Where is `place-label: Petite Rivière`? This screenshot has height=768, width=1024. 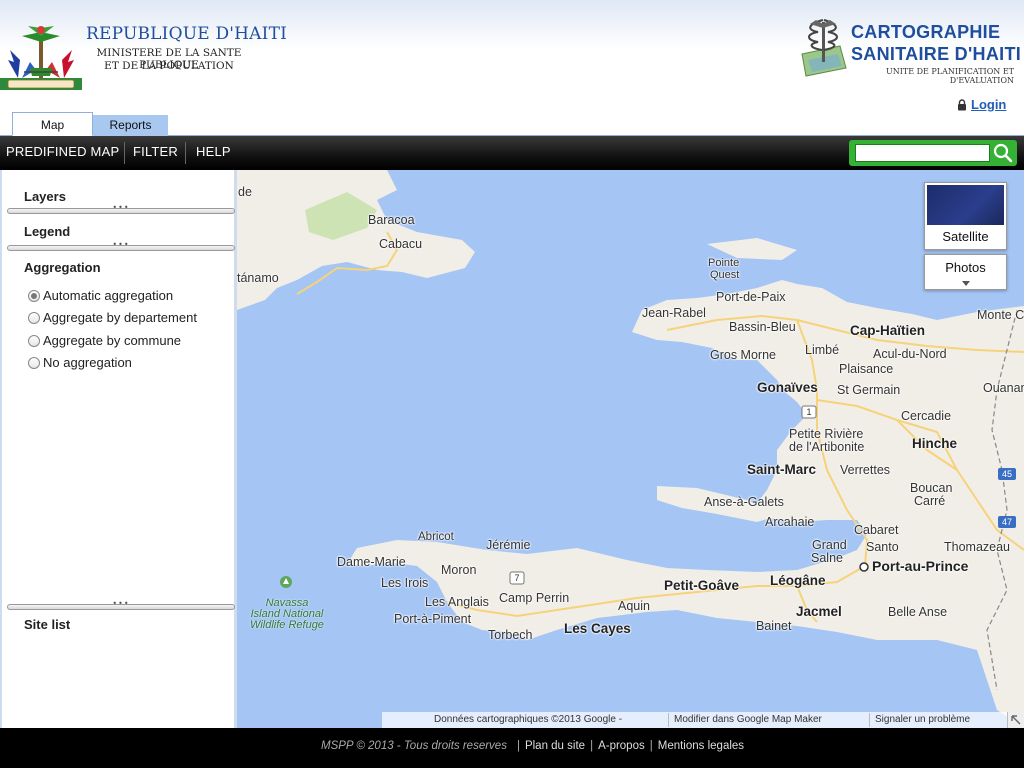
place-label: Petite Rivière is located at coordinates (826, 434).